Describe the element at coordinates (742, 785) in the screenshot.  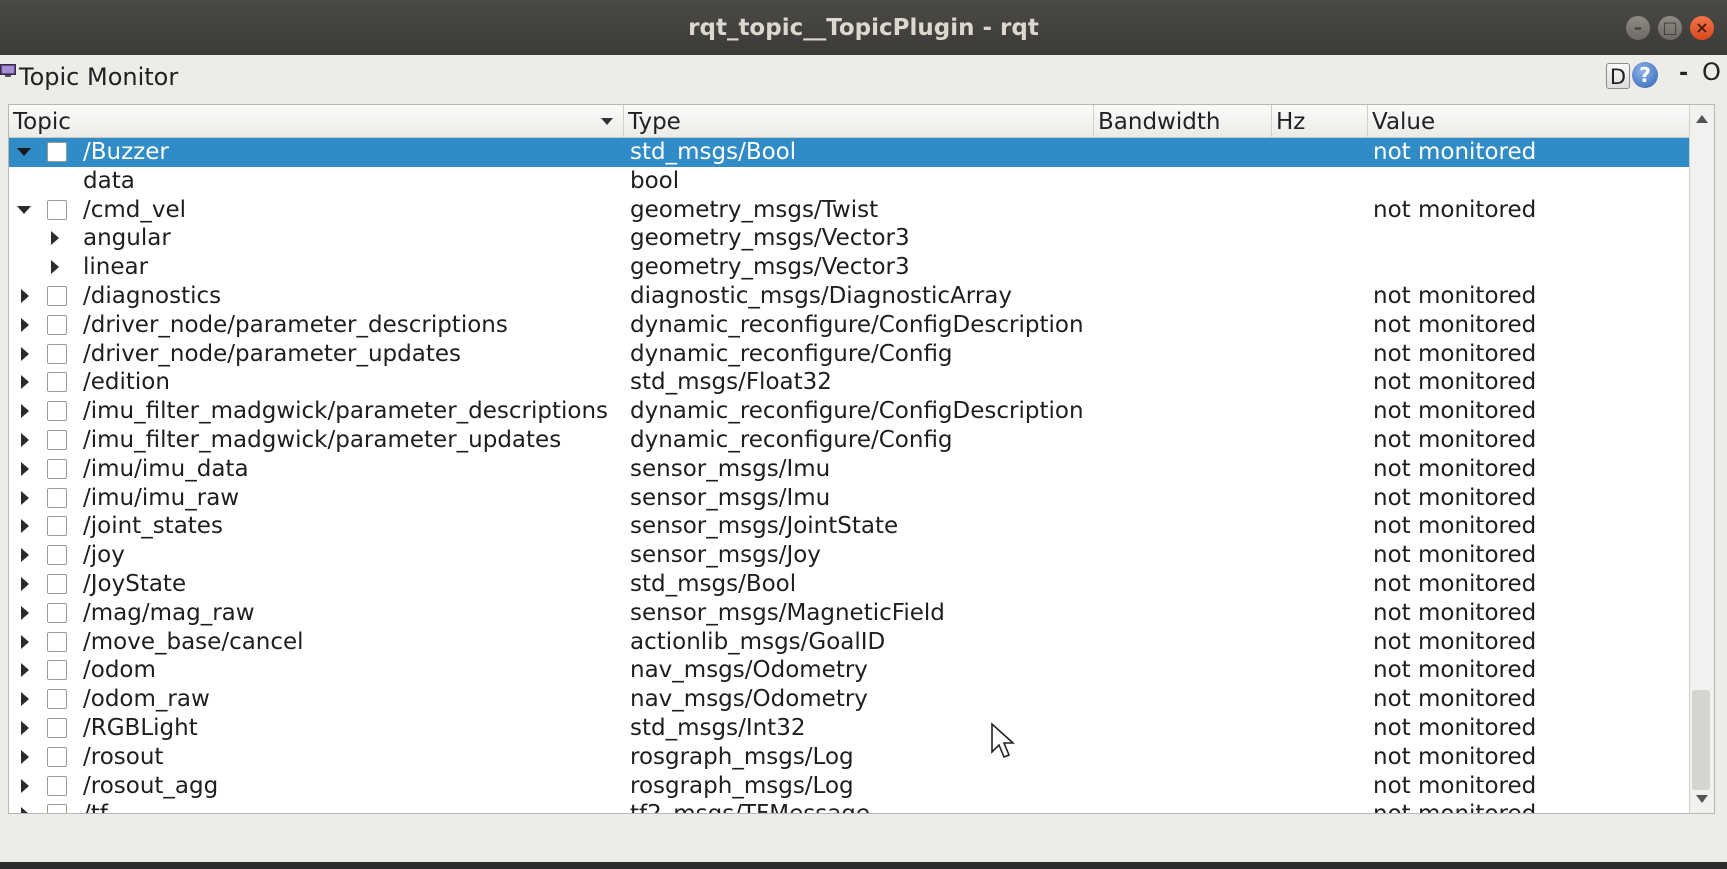
I see `type-cell: rosgraph_msgs/Log` at that location.